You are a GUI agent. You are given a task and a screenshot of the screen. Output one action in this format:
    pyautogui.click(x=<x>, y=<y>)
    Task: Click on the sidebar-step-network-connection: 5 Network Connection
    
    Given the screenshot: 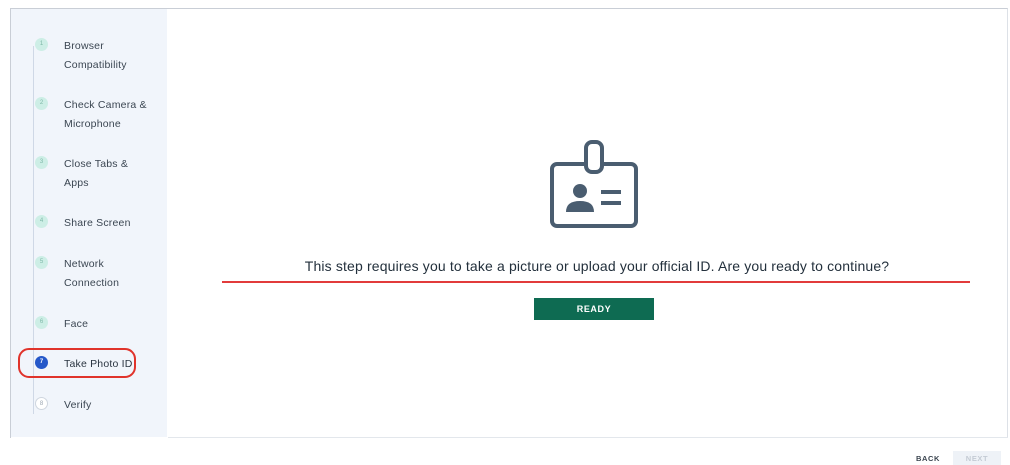 What is the action you would take?
    pyautogui.click(x=100, y=274)
    